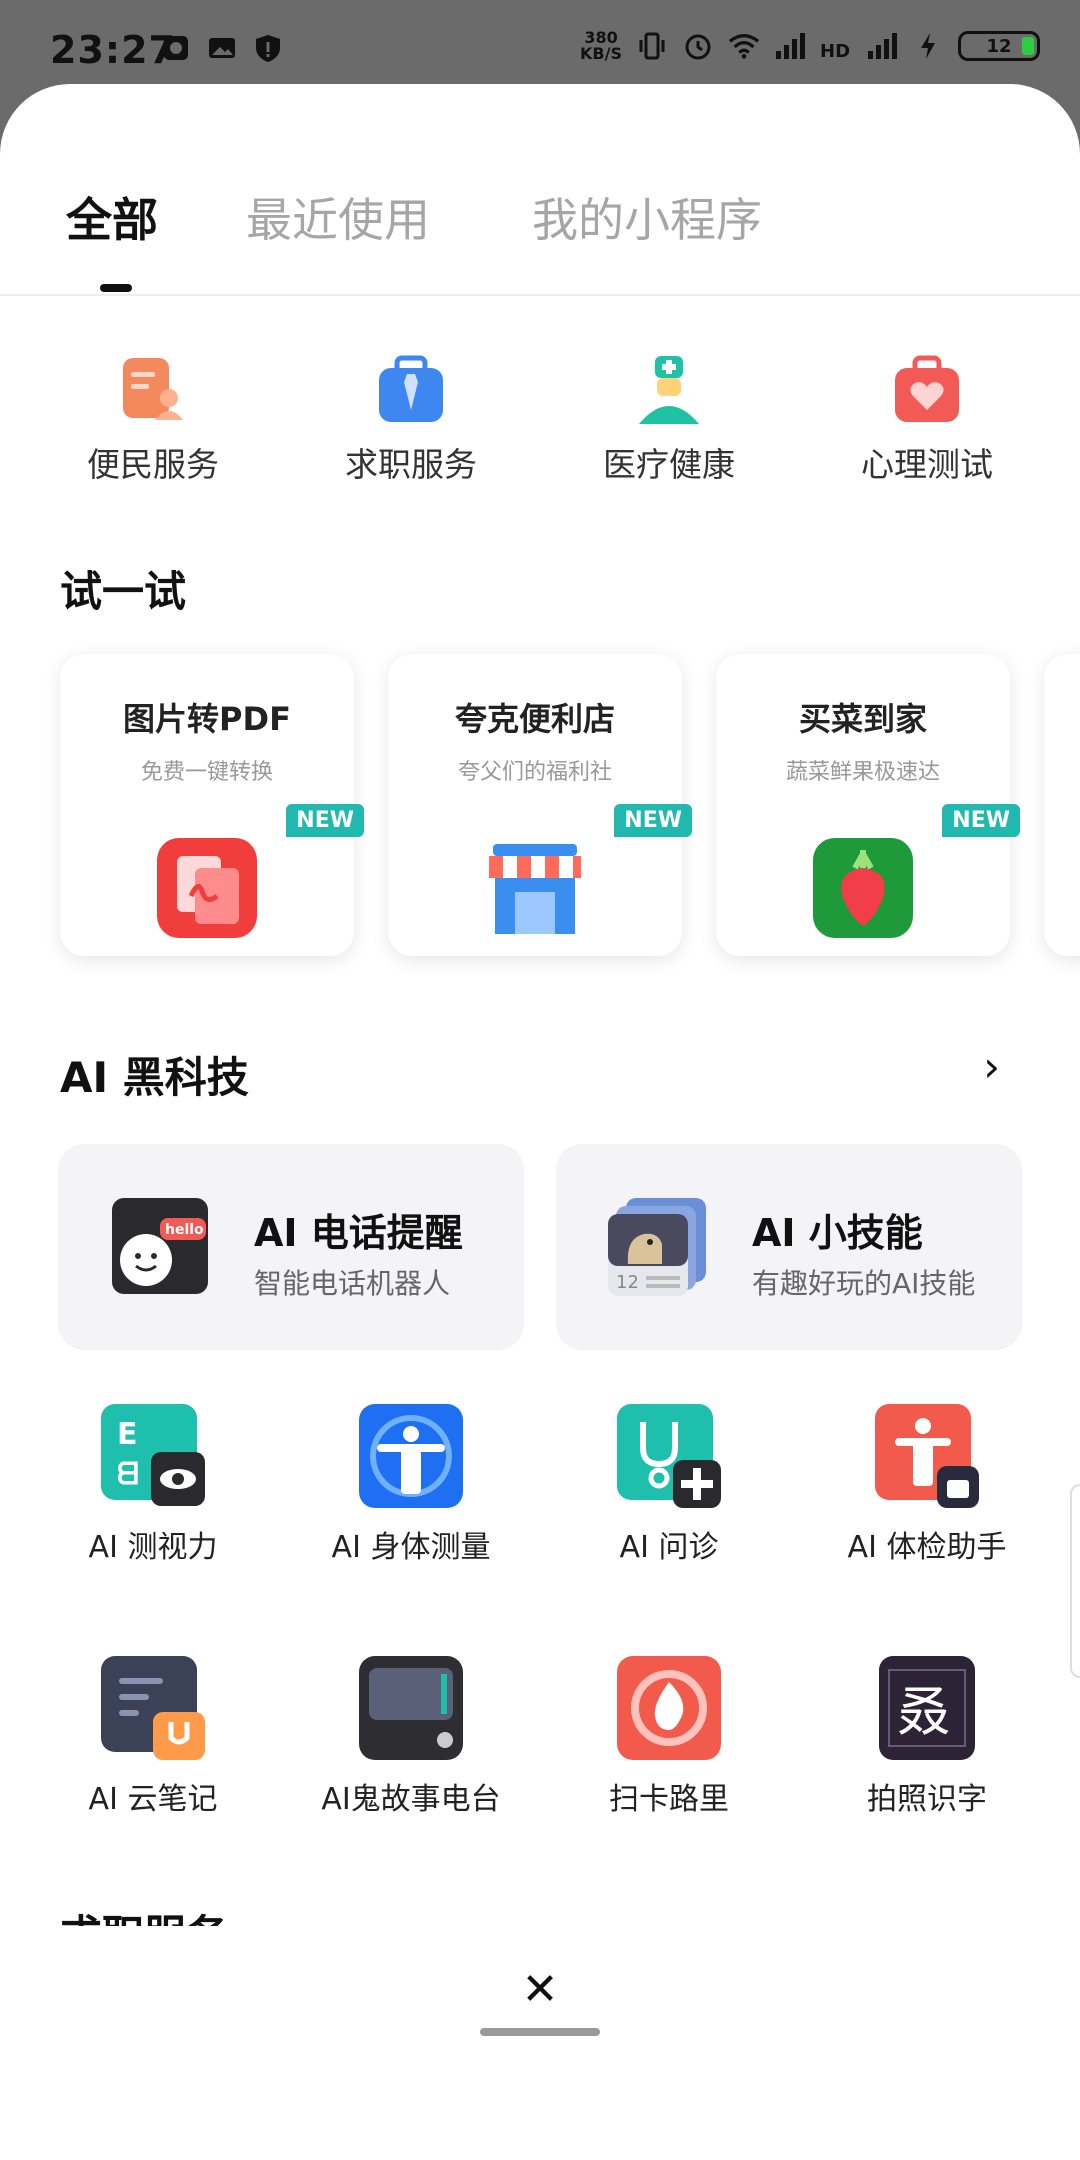 The height and width of the screenshot is (2160, 1080). What do you see at coordinates (647, 217) in the screenshot?
I see `tab-my-mini-programs: 我的小程序` at bounding box center [647, 217].